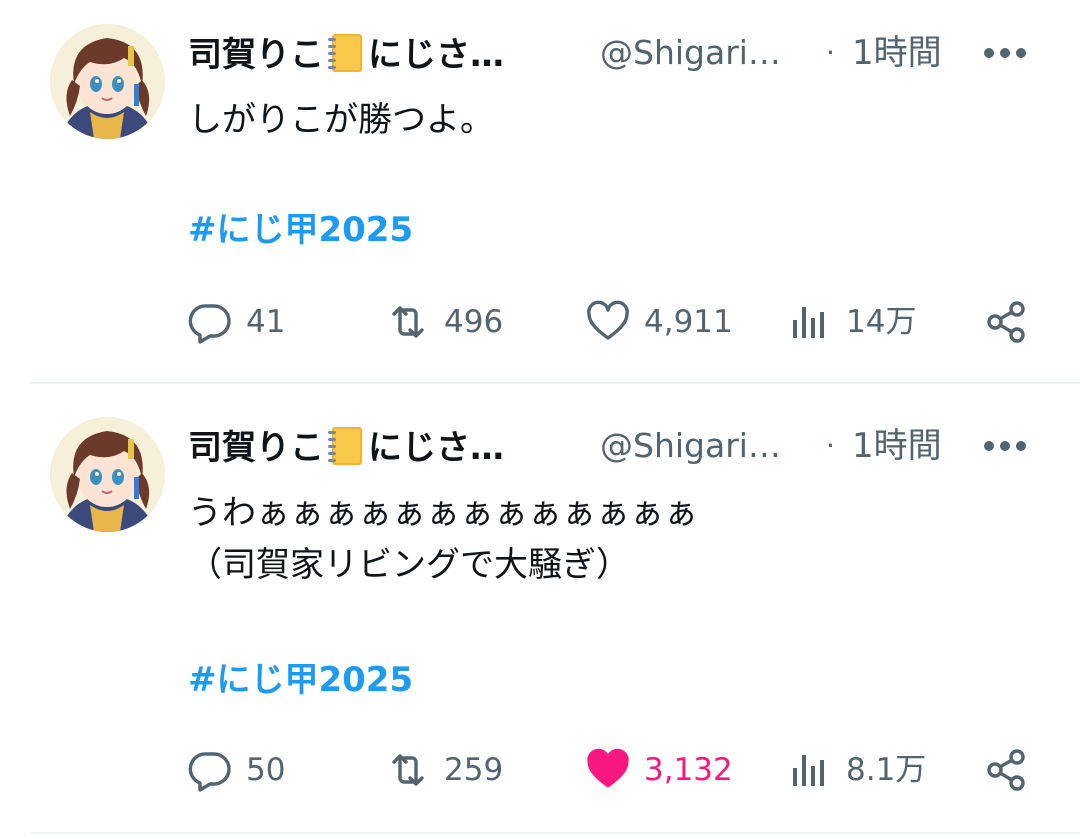 The height and width of the screenshot is (839, 1080). I want to click on like-count: 4,911, so click(688, 322).